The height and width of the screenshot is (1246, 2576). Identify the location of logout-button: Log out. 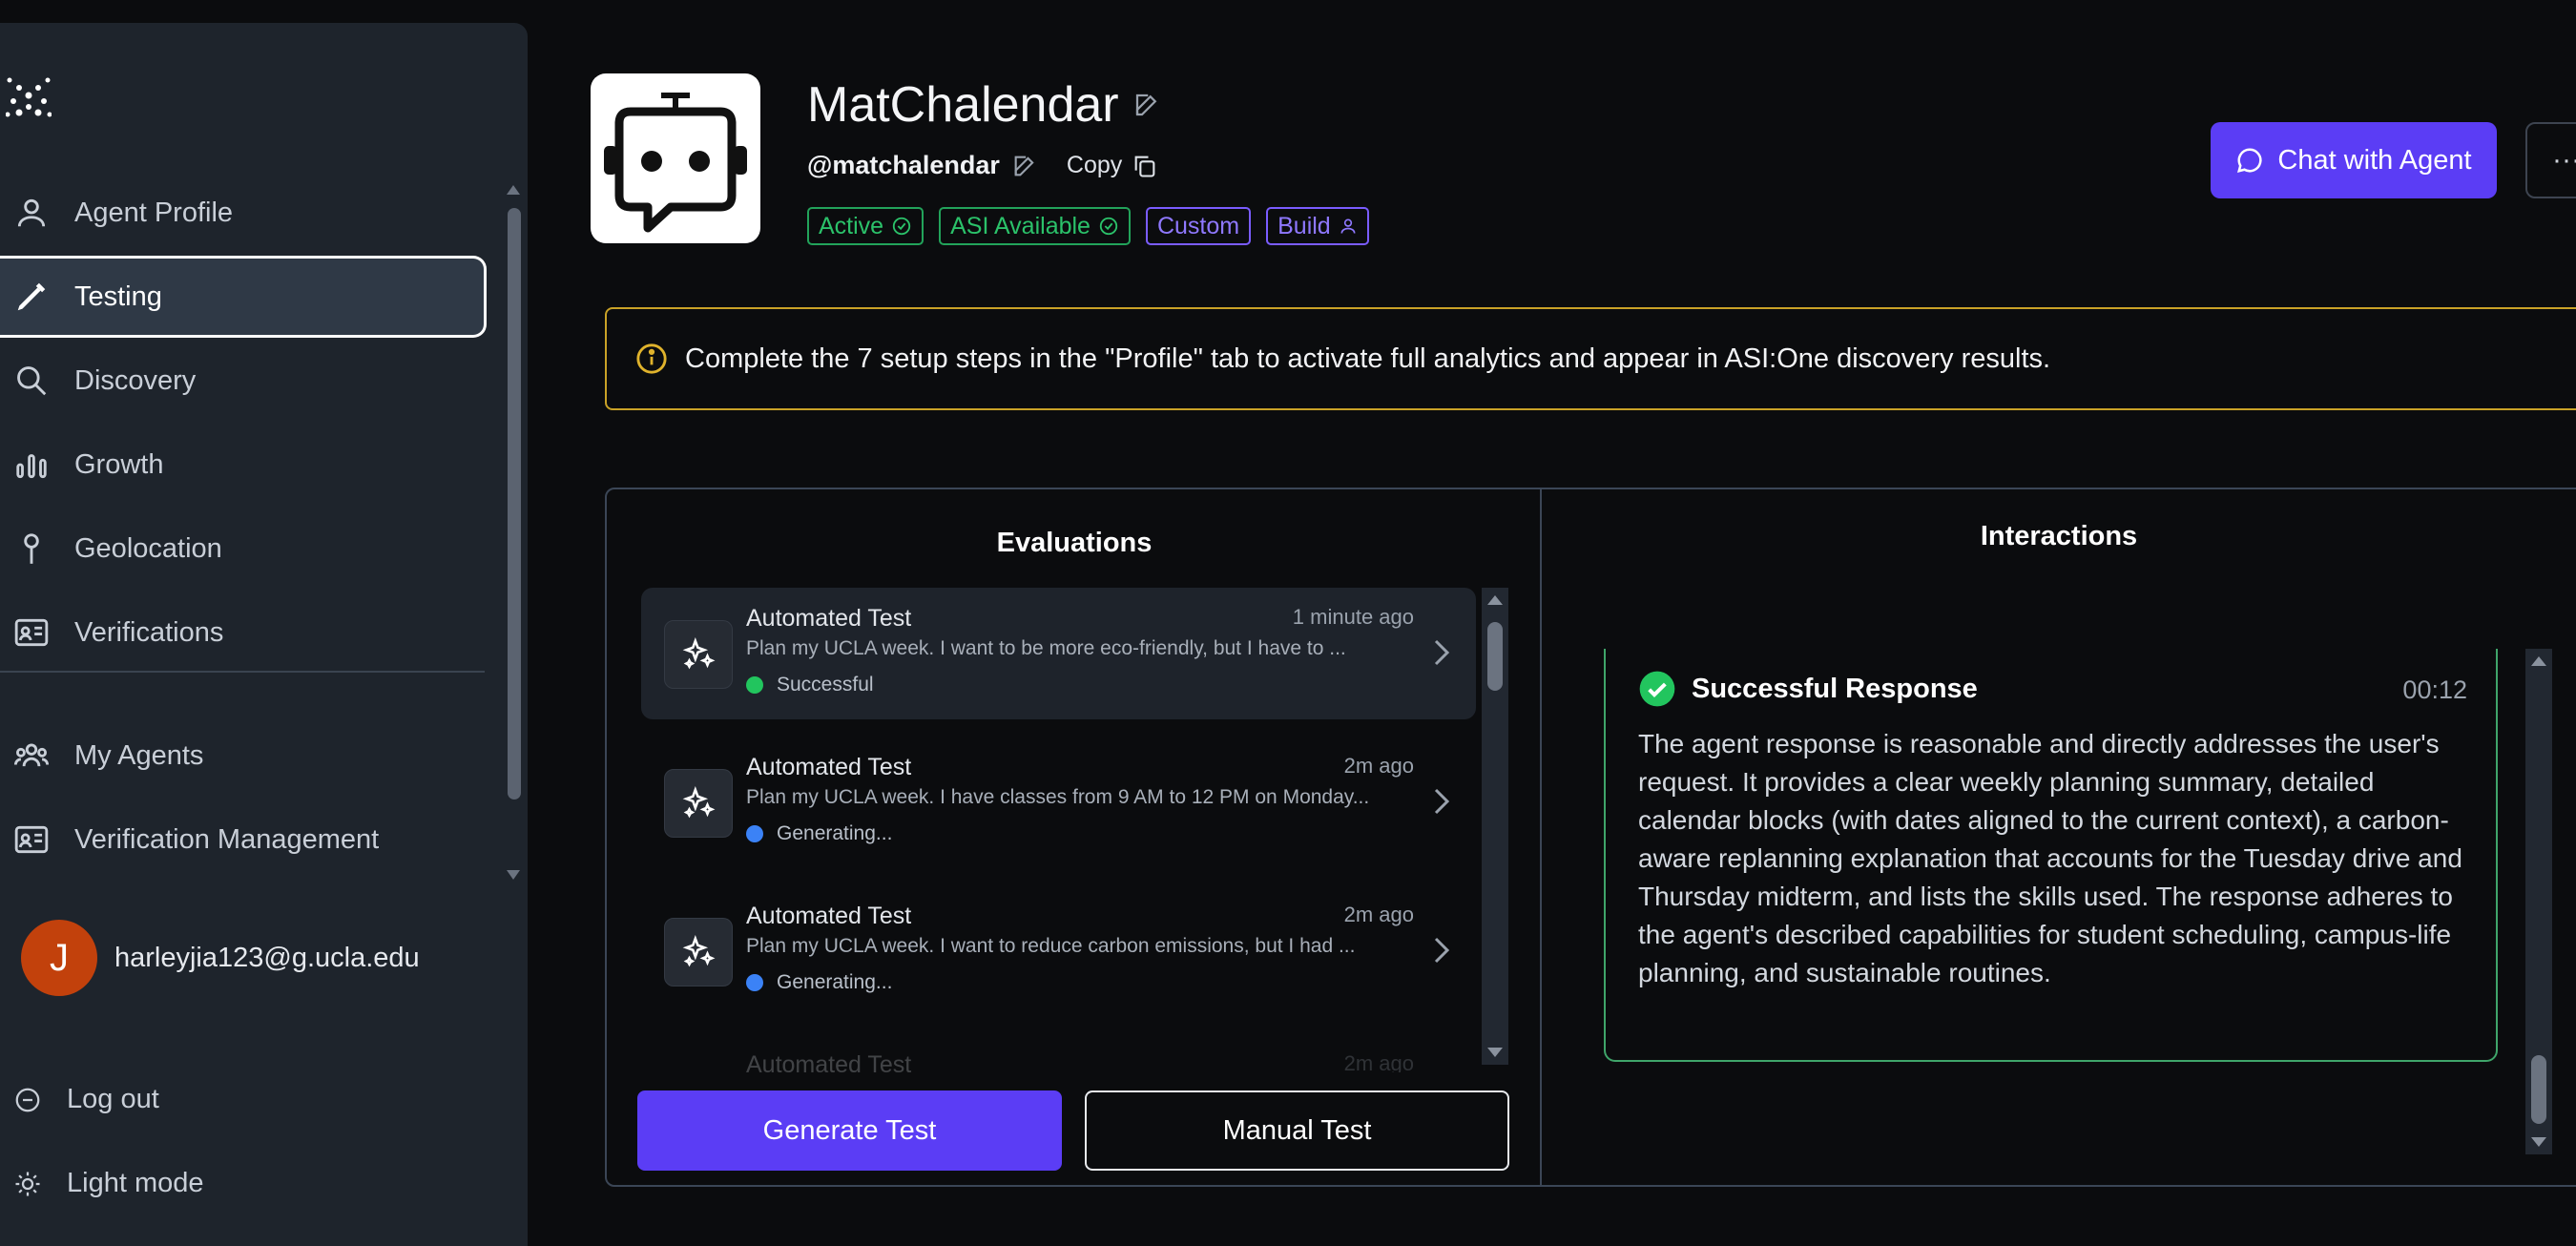
(86, 1099).